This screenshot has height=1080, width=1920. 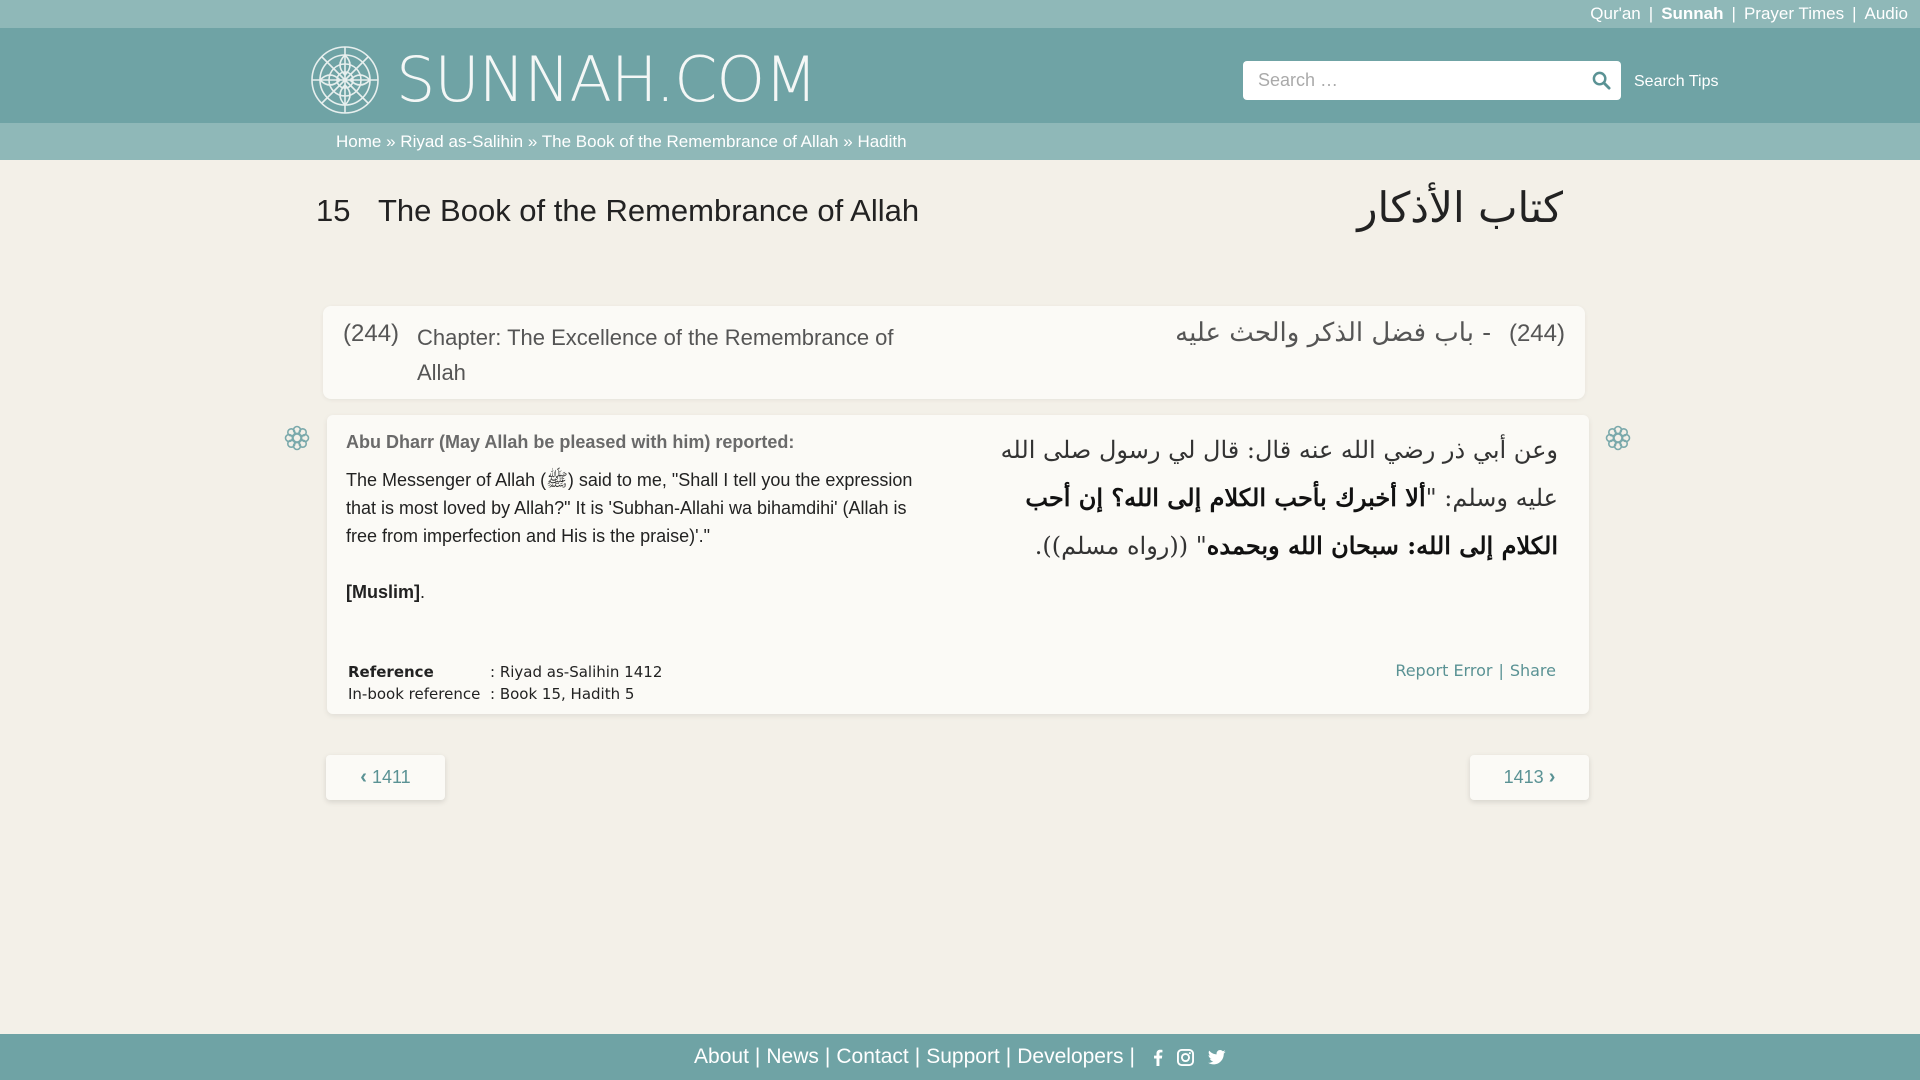 I want to click on share-link: Share, so click(x=1533, y=670).